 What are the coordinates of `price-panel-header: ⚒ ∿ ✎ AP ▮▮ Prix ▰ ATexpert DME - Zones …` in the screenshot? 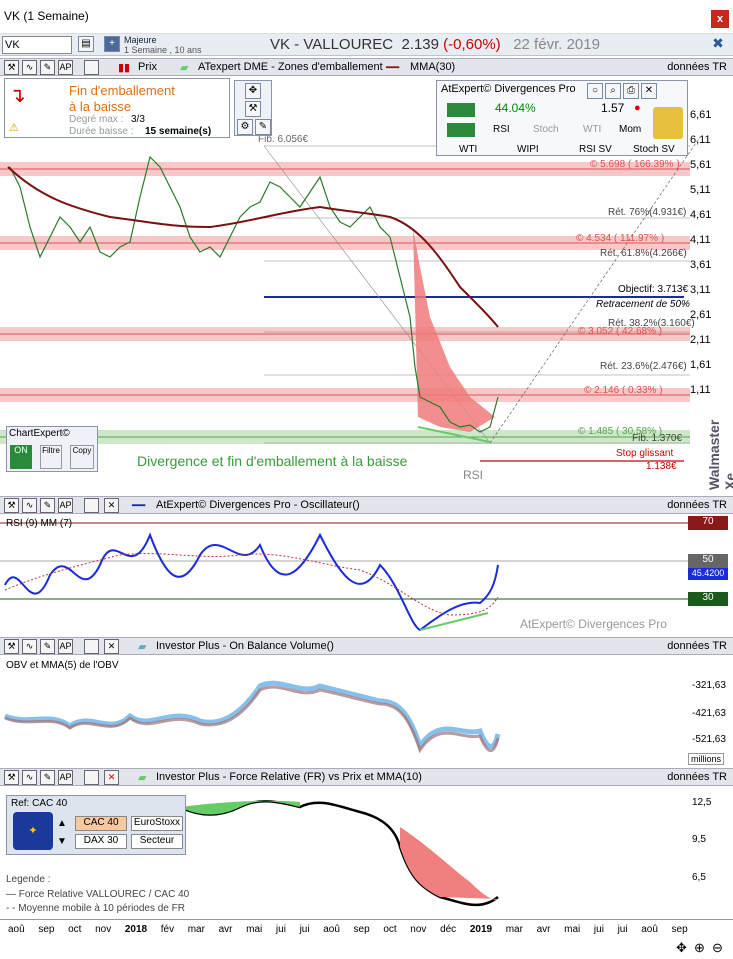 It's located at (366, 67).